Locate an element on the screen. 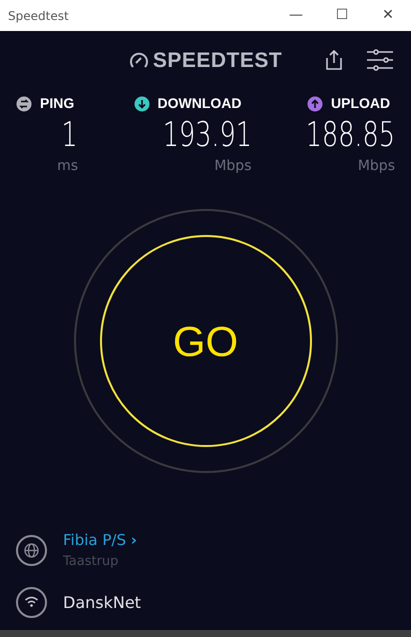 The height and width of the screenshot is (637, 411). window-title: Speedtest is located at coordinates (38, 16).